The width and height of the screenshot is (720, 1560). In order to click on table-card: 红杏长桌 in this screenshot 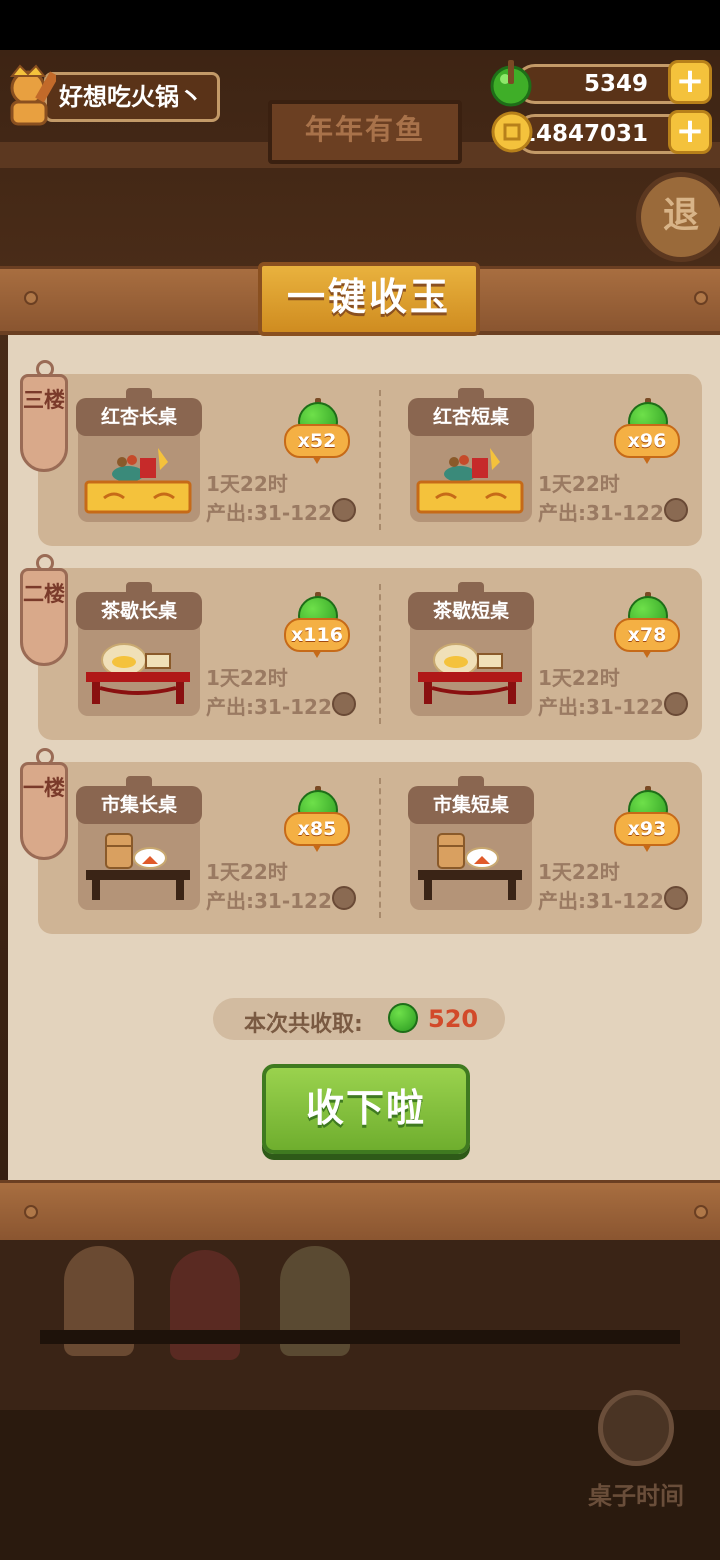, I will do `click(139, 455)`.